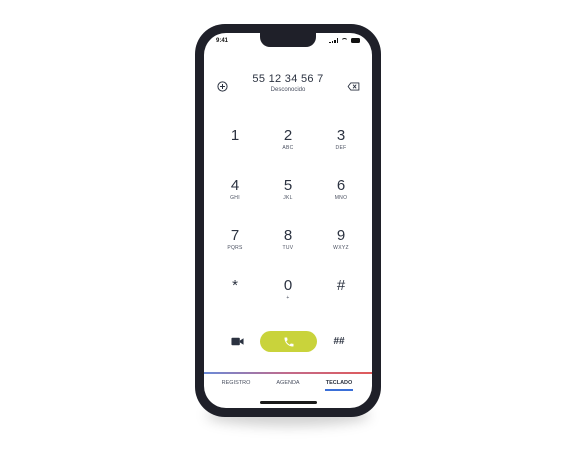 The height and width of the screenshot is (462, 576). I want to click on key-1: 1, so click(235, 146).